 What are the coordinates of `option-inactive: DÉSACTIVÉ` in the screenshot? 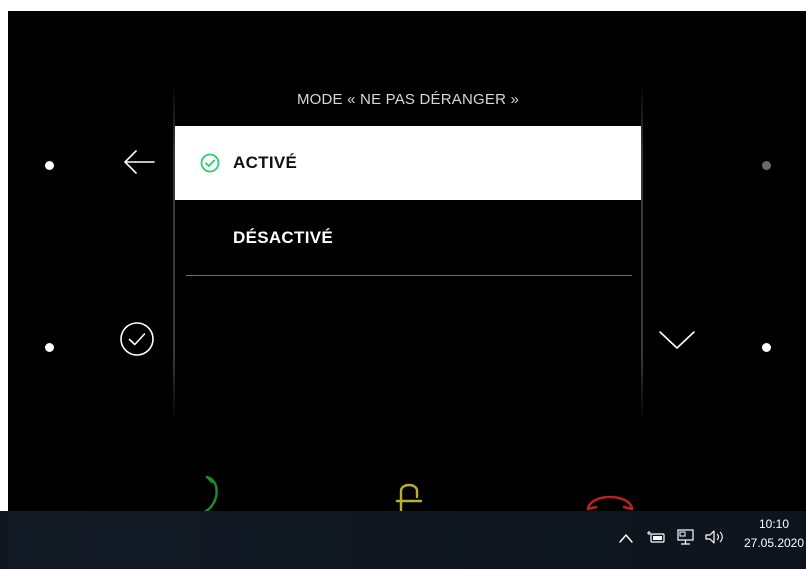 It's located at (408, 238).